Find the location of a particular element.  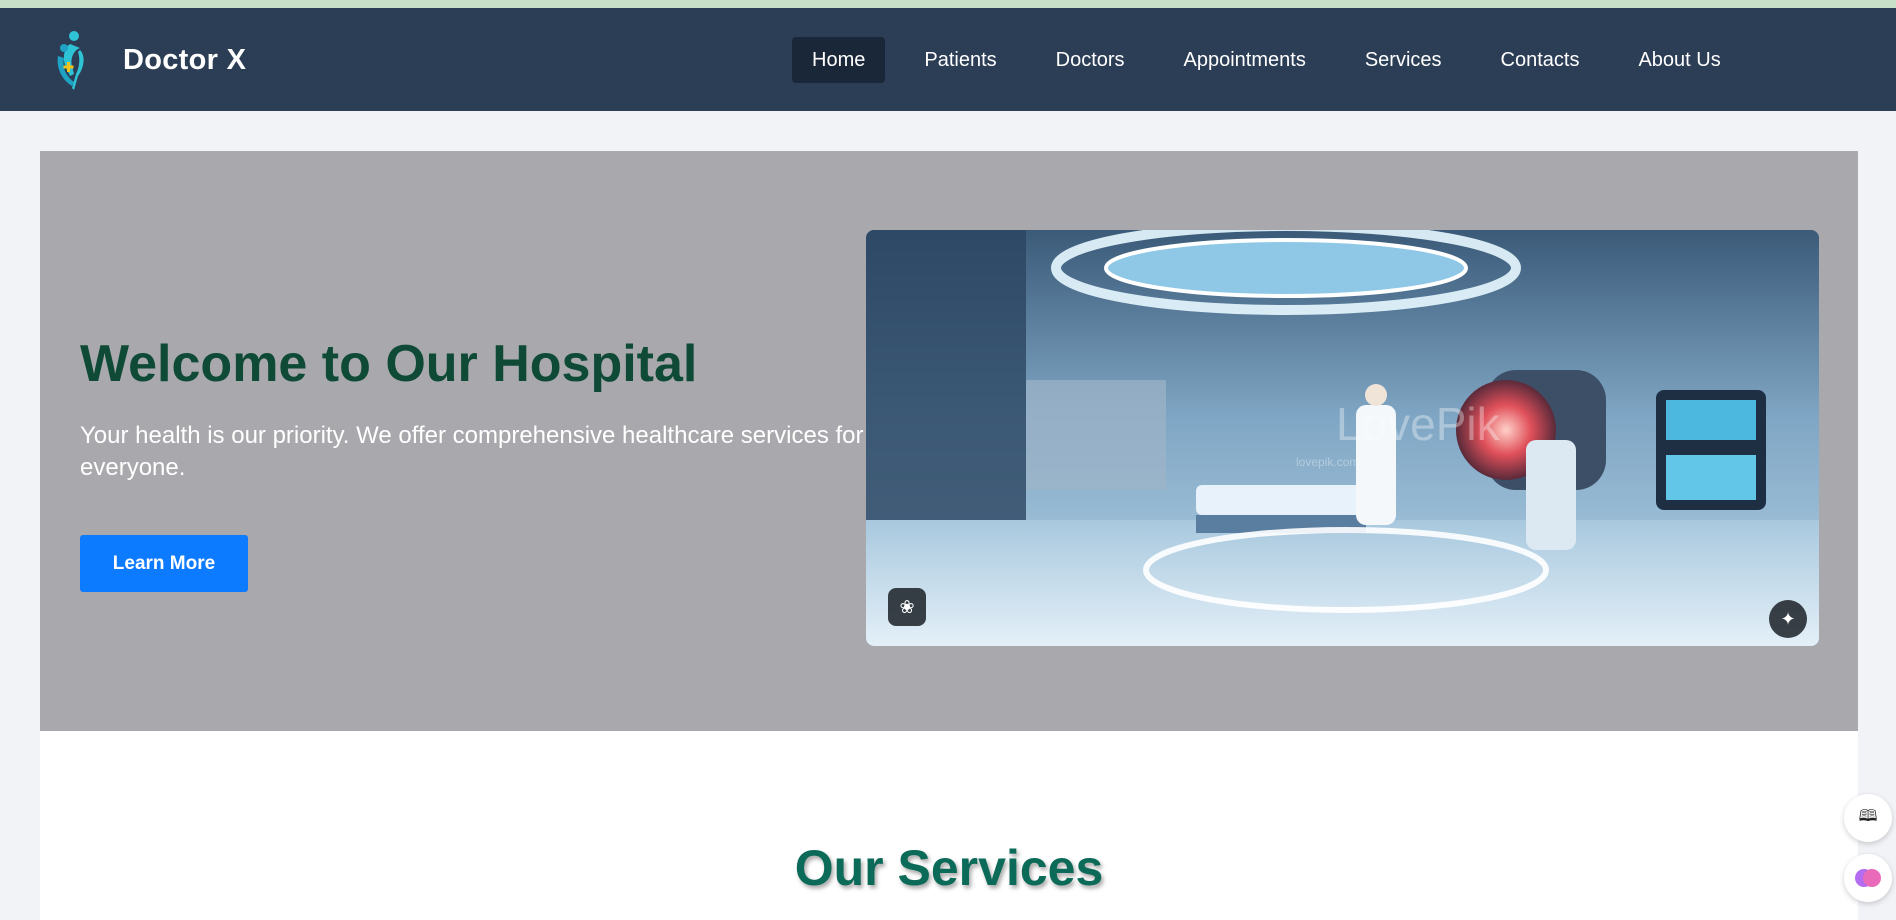

assistant-brain-icon is located at coordinates (1868, 878).